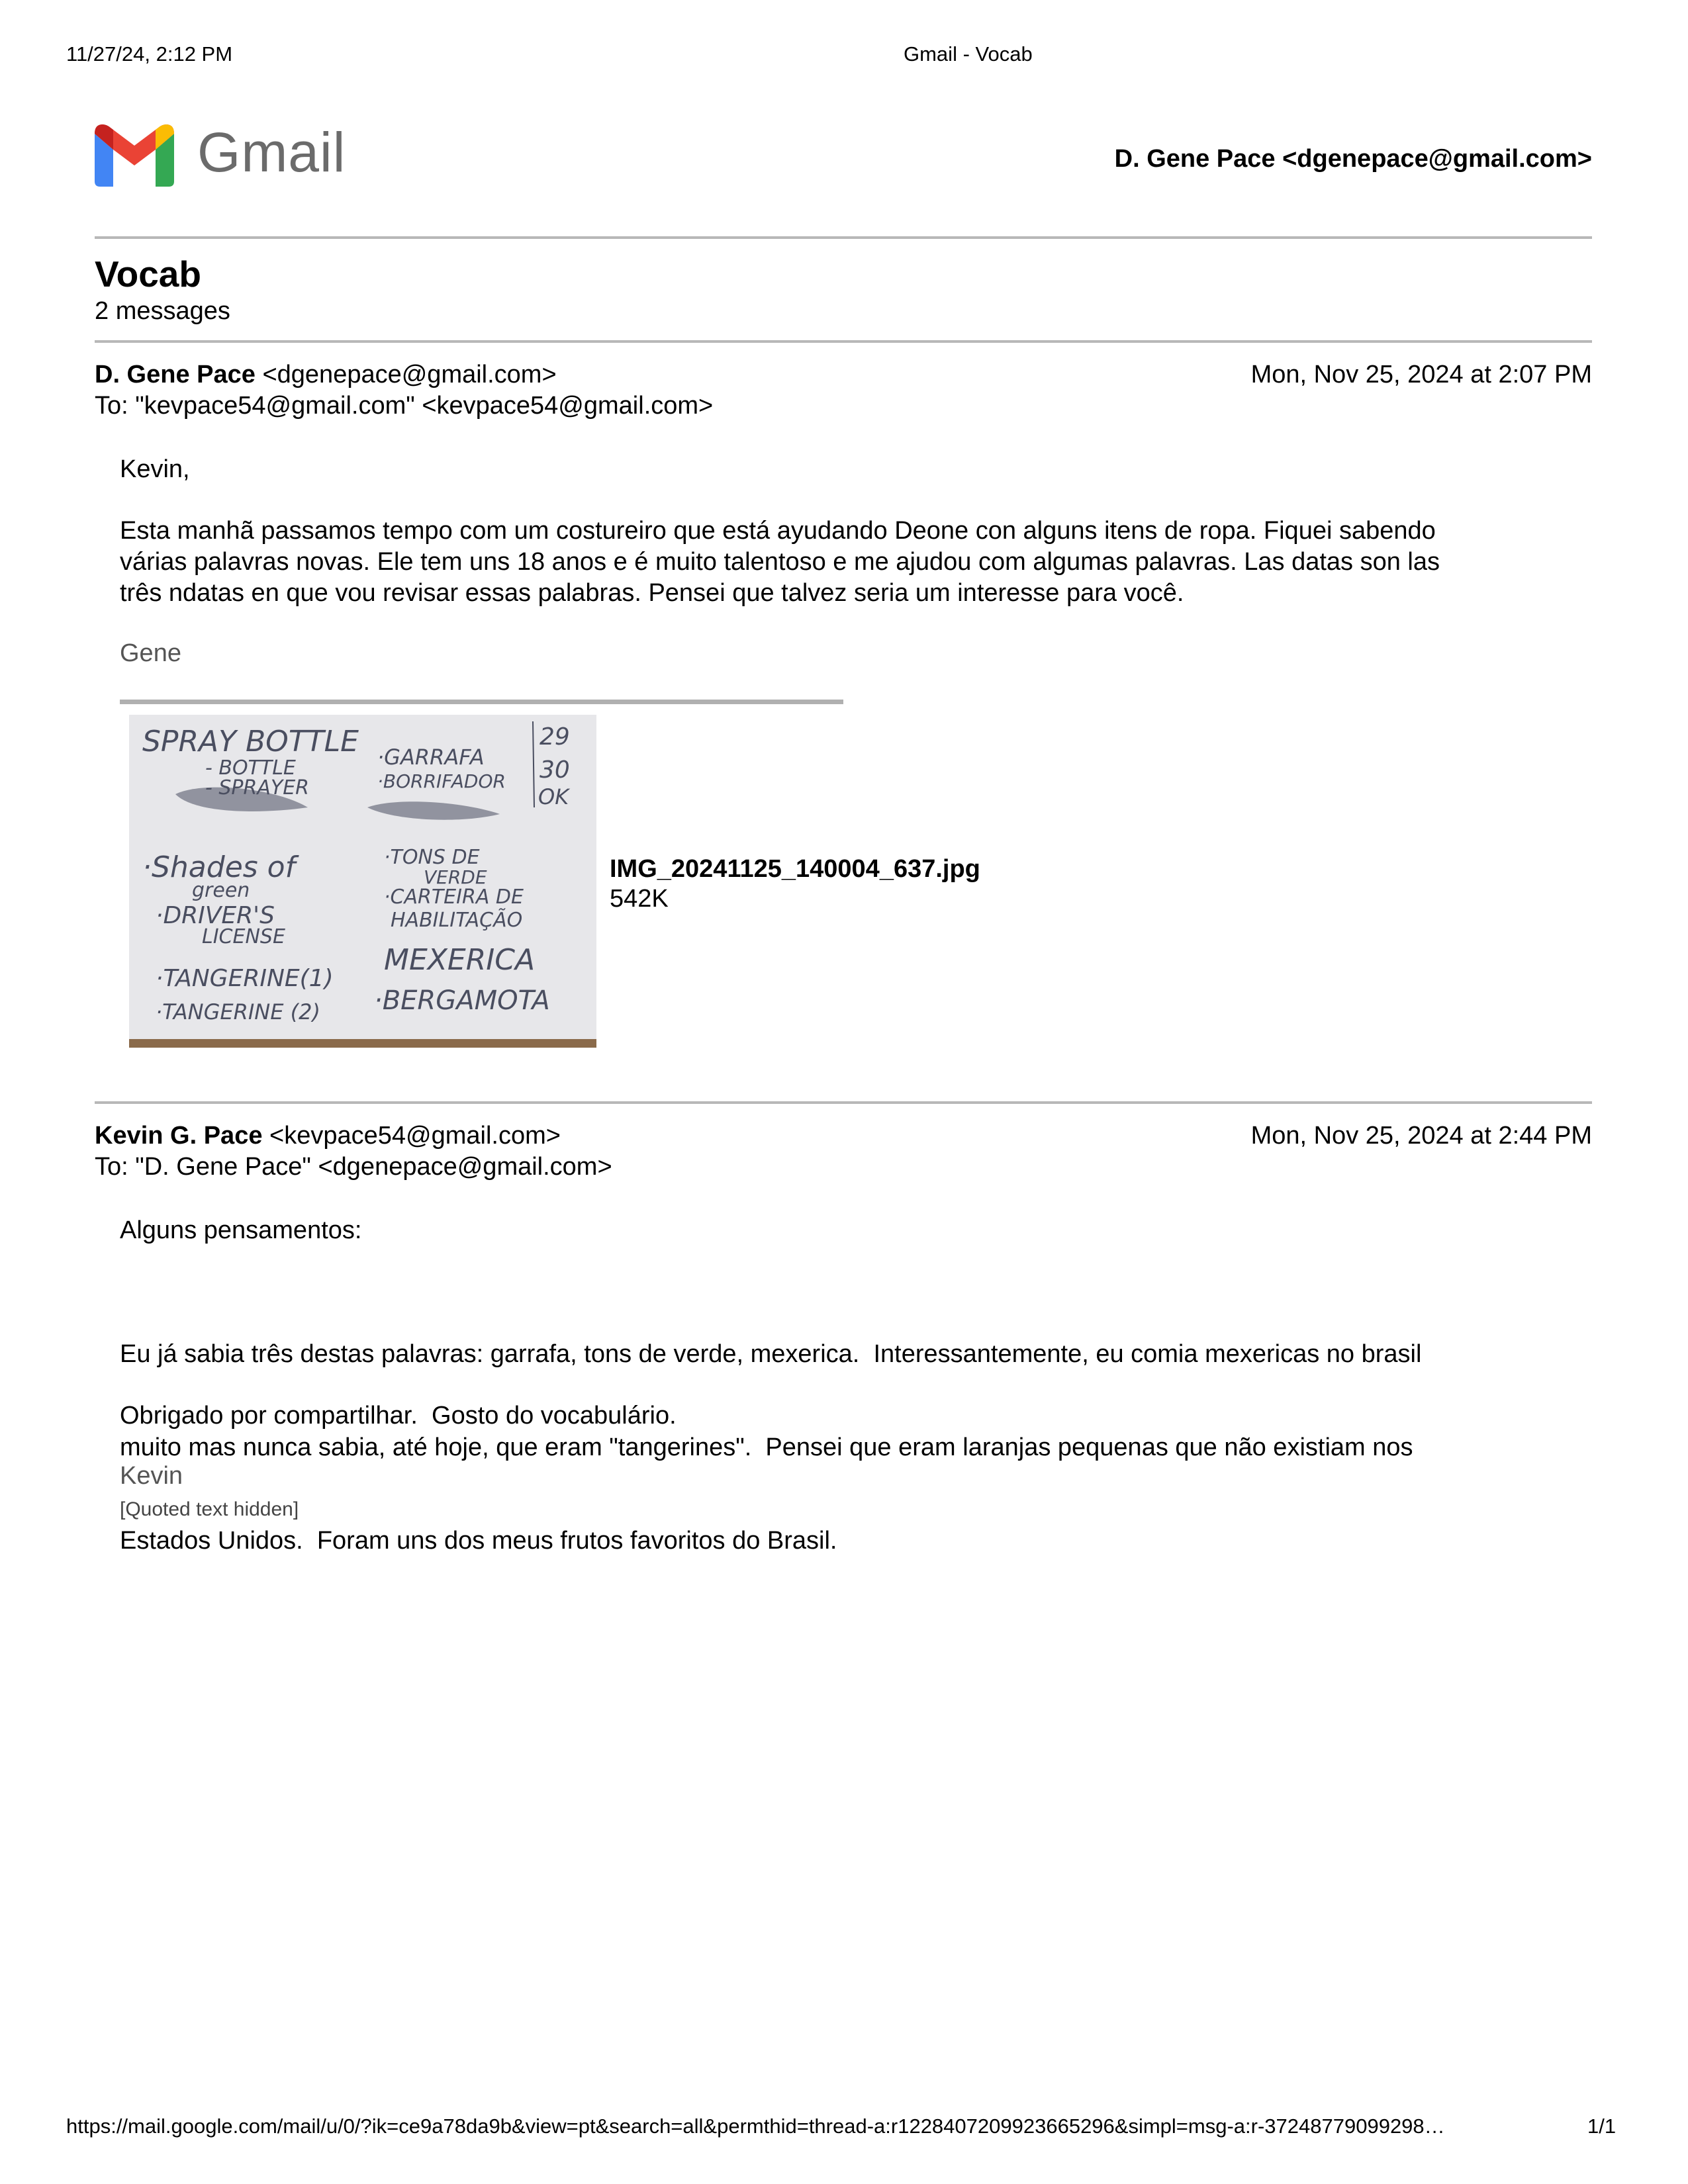  I want to click on note-line: ·BORRIFADOR, so click(441, 781).